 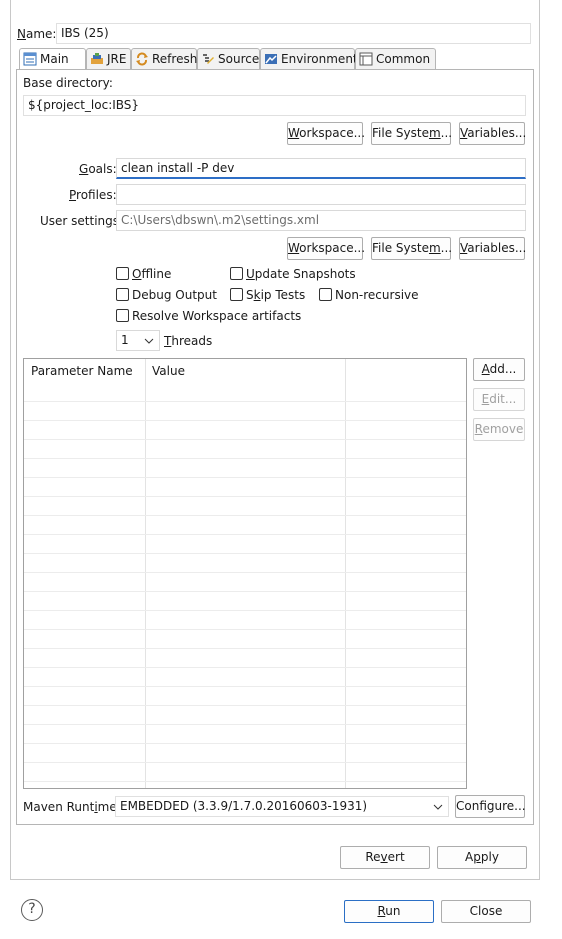 What do you see at coordinates (97, 58) in the screenshot?
I see `jre-icon` at bounding box center [97, 58].